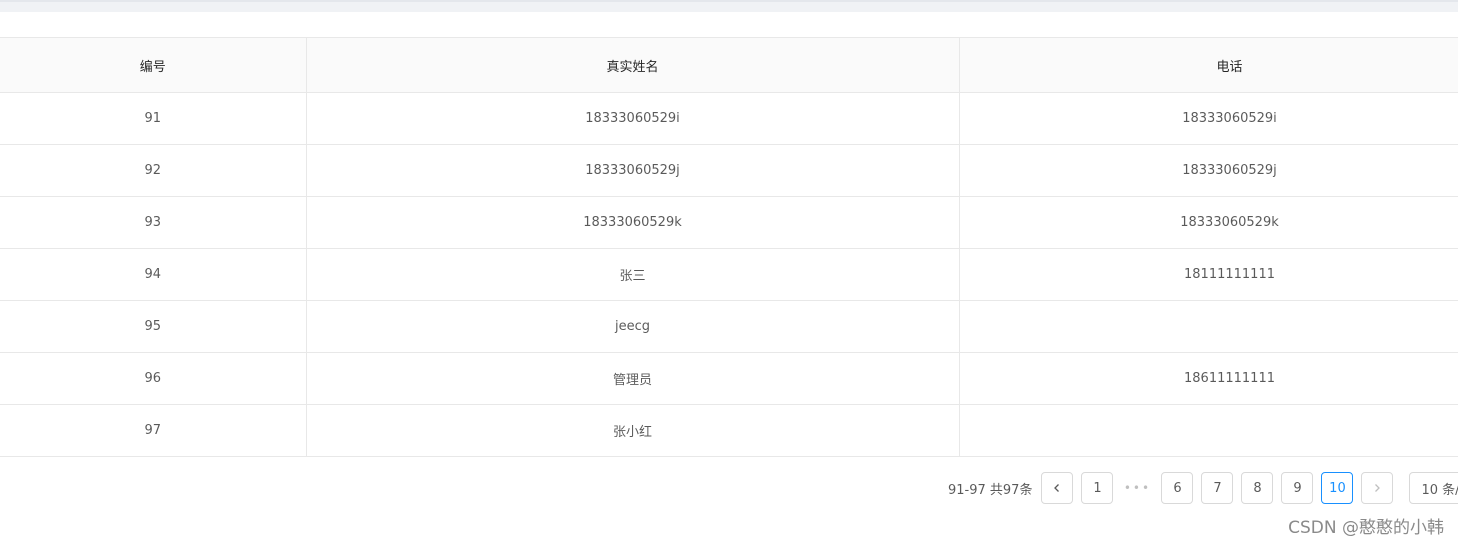 This screenshot has height=544, width=1458. I want to click on chevron-right-icon, so click(1377, 488).